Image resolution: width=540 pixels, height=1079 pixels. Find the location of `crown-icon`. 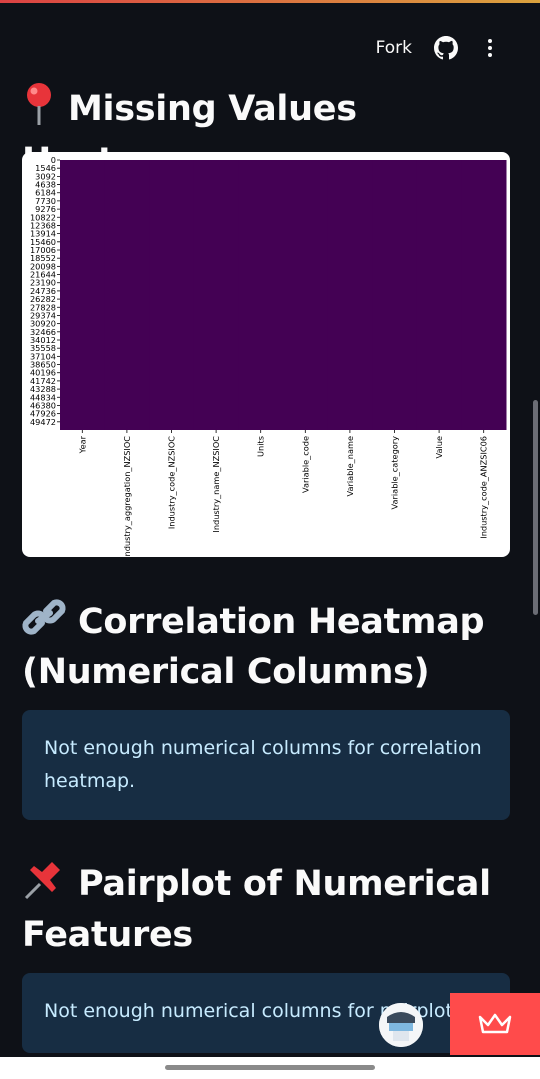

crown-icon is located at coordinates (495, 1024).